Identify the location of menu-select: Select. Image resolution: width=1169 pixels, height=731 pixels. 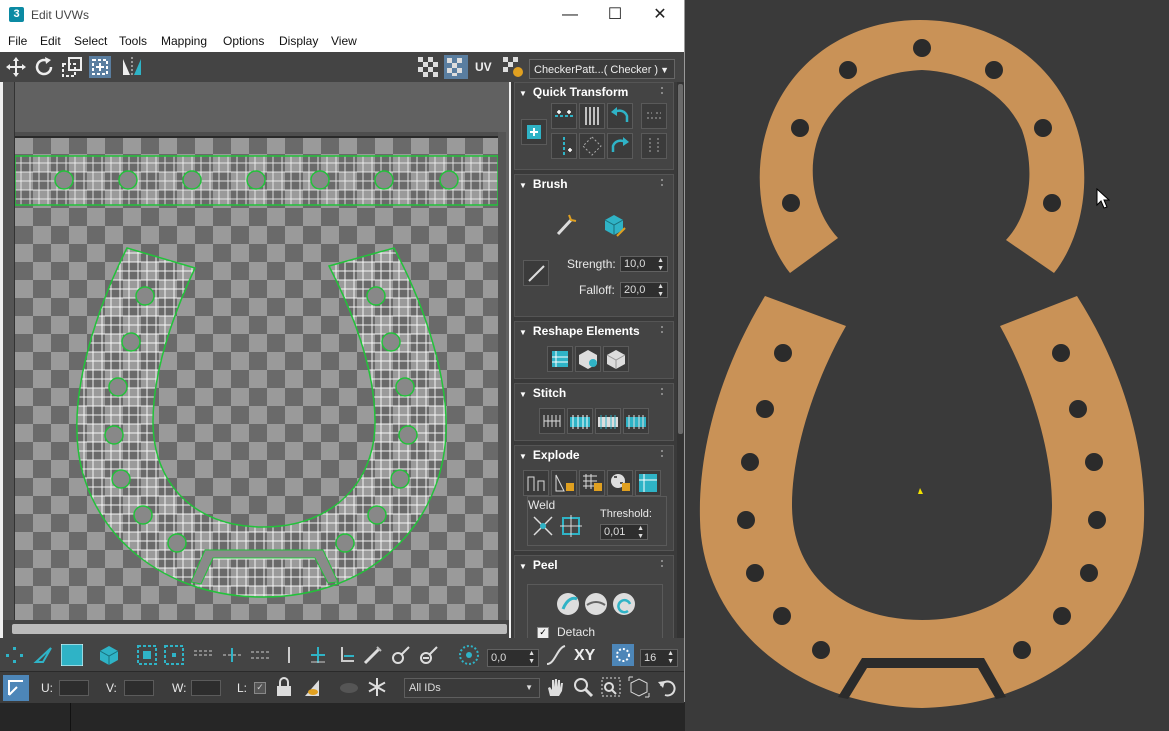
(90, 41).